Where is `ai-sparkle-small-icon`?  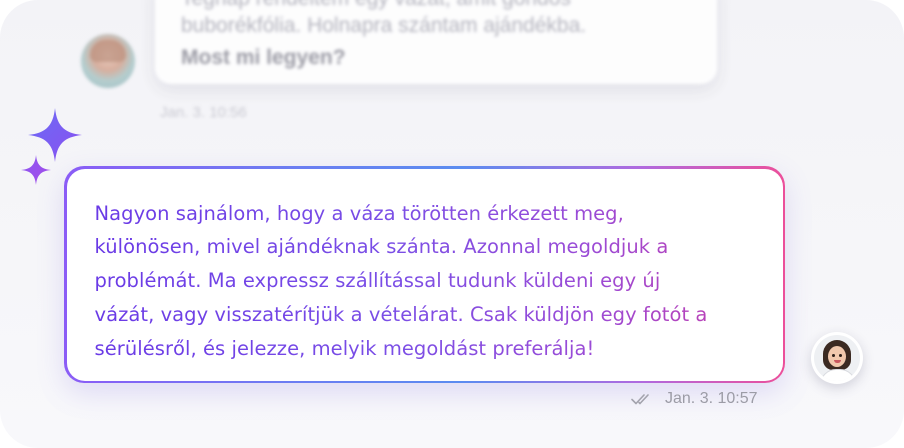 ai-sparkle-small-icon is located at coordinates (36, 170).